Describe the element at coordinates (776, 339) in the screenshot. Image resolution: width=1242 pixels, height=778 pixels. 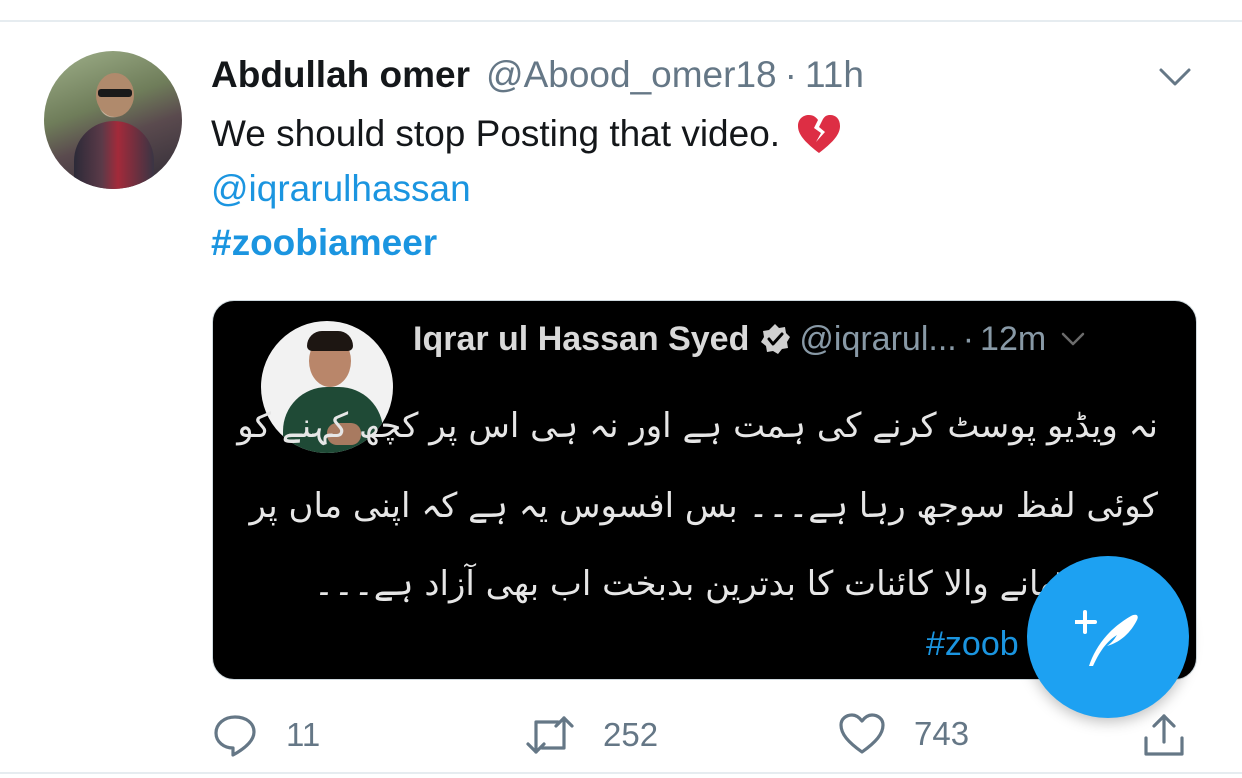
I see `verified-badge-icon` at that location.